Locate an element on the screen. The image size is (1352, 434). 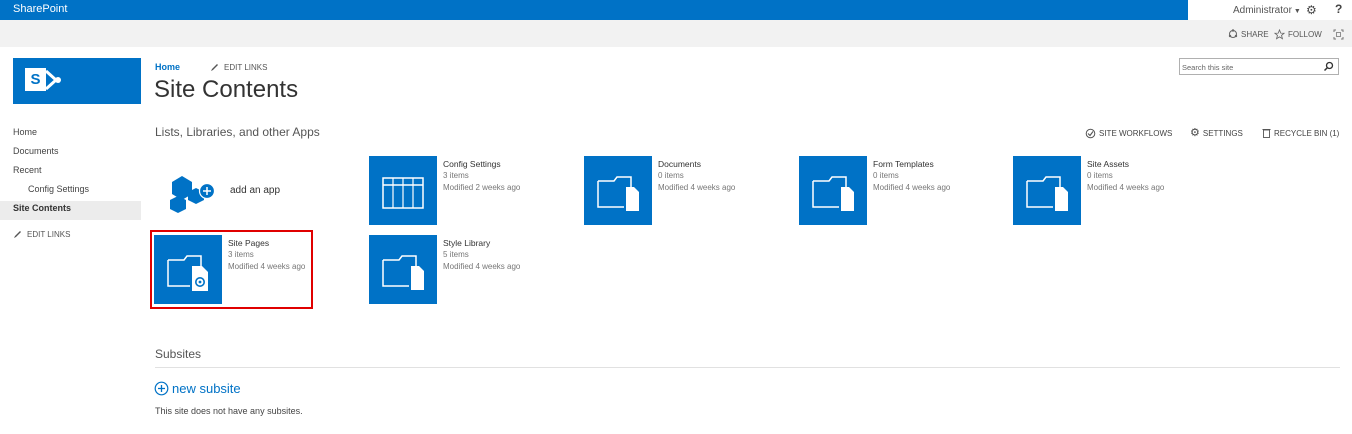
tile-info-site-assets: Site Assets 0 items Modified 4 weeks ago is located at coordinates (1125, 176).